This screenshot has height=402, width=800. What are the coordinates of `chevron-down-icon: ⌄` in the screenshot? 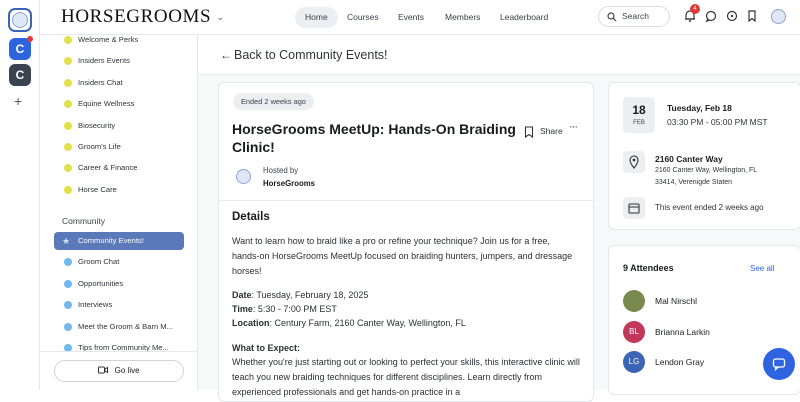 It's located at (221, 17).